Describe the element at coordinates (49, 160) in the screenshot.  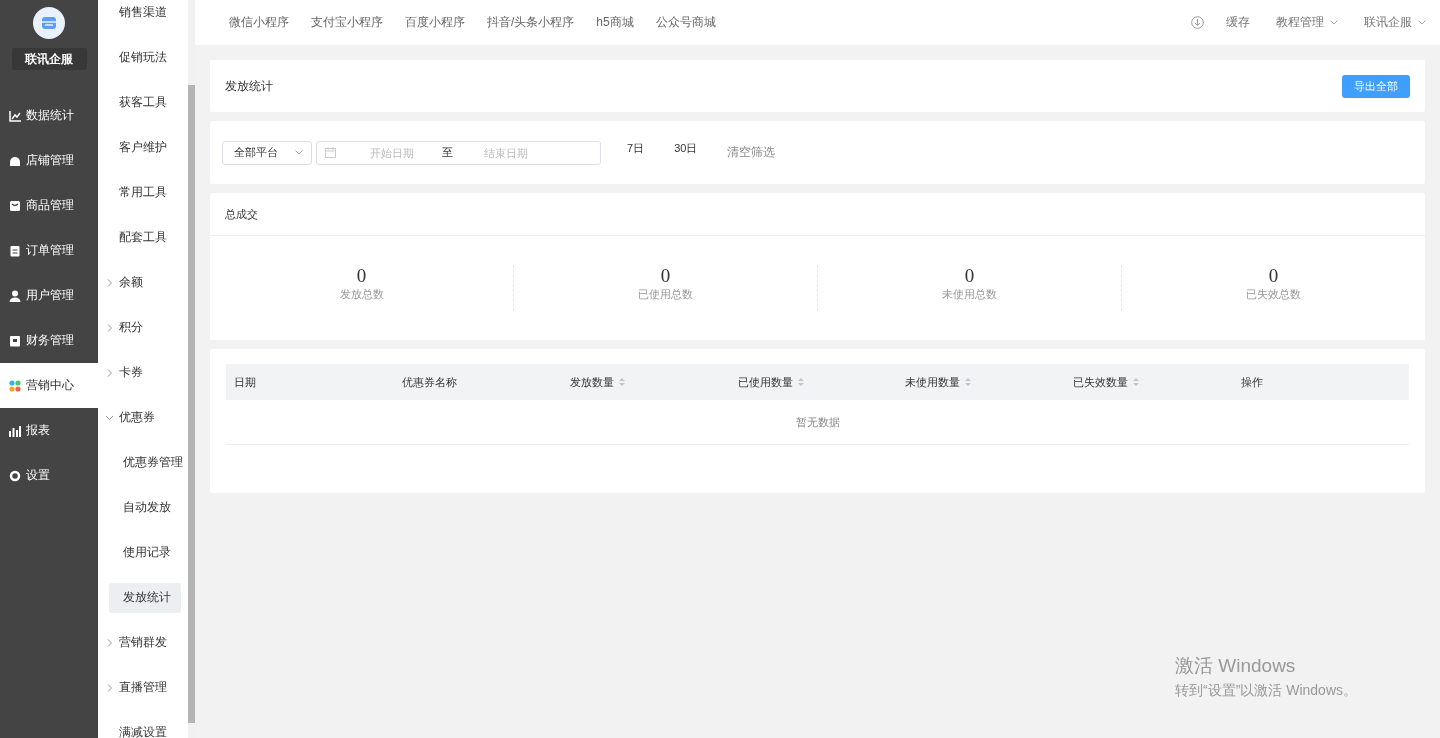
I see `sidebar-item: 店铺管理` at that location.